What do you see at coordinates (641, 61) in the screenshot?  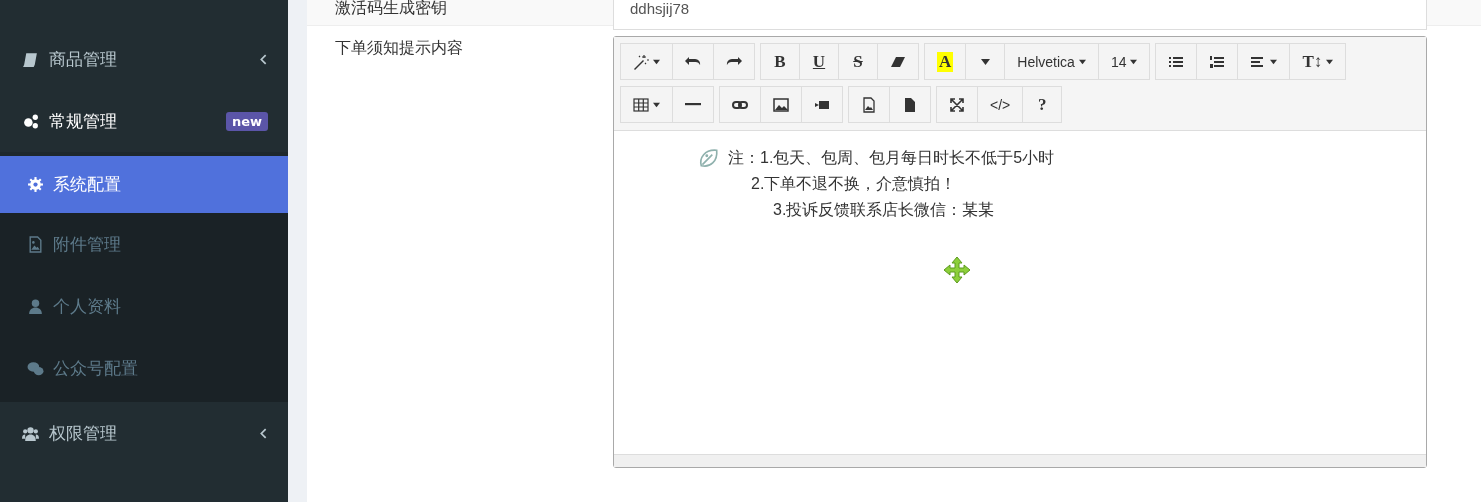 I see `magic-icon` at bounding box center [641, 61].